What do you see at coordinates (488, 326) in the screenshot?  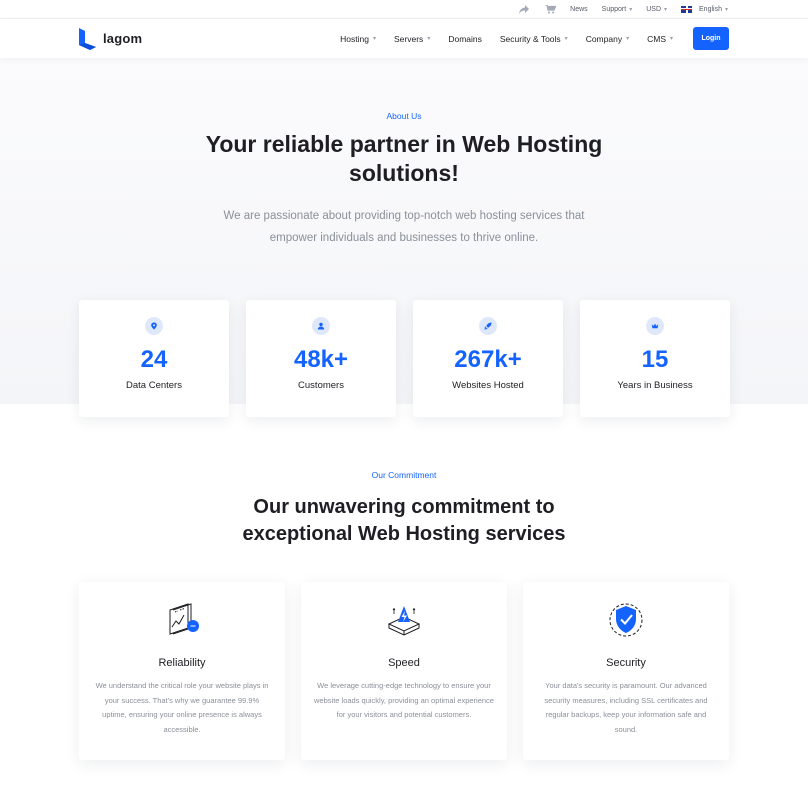 I see `rocket-icon` at bounding box center [488, 326].